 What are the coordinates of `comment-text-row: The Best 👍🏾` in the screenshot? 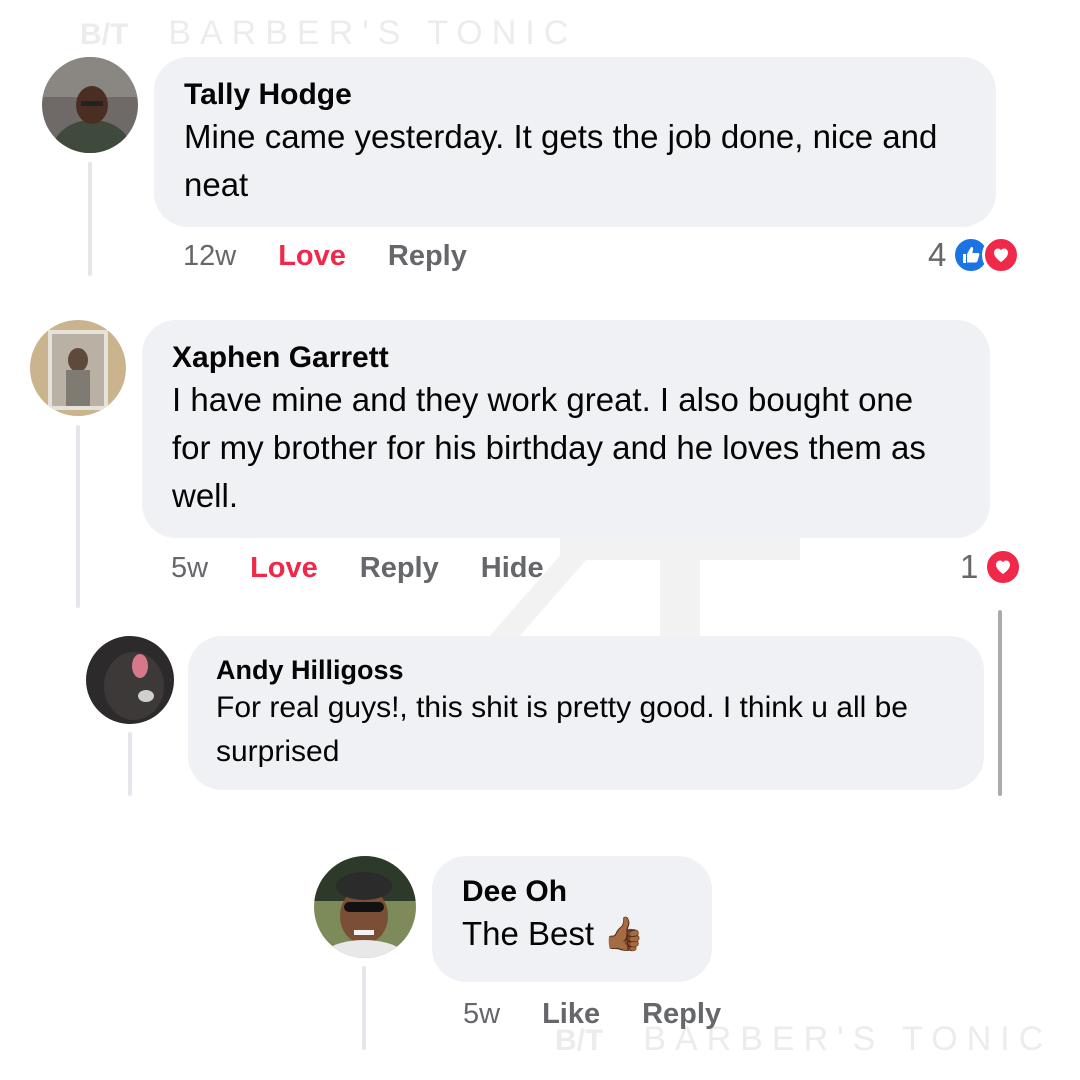 It's located at (572, 934).